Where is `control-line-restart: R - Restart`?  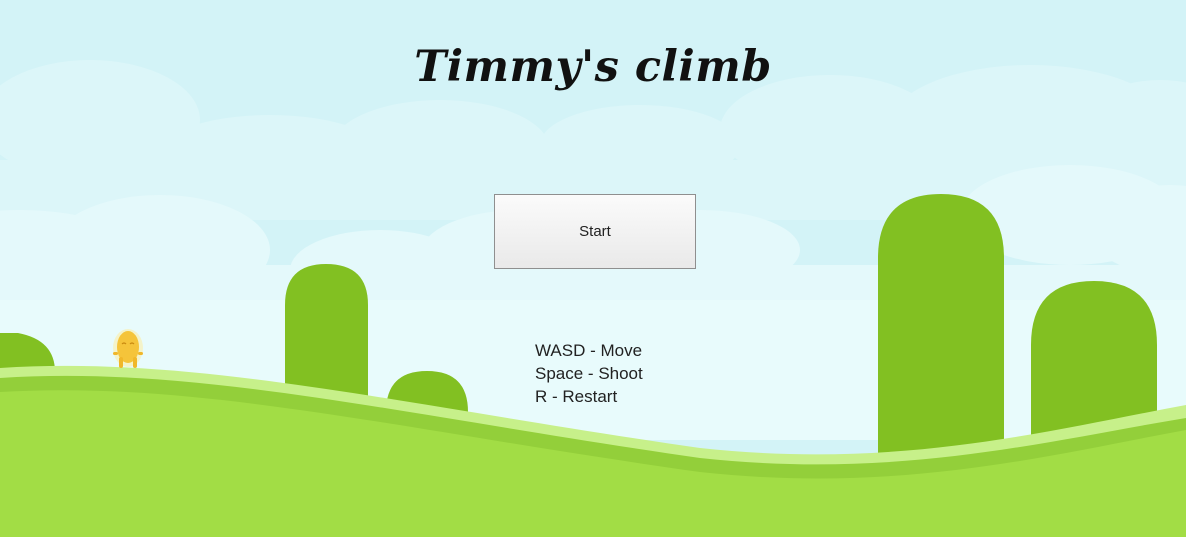 control-line-restart: R - Restart is located at coordinates (576, 396).